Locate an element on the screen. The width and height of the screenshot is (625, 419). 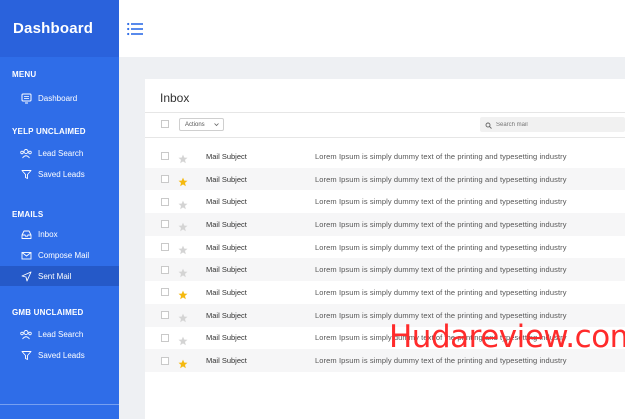
send-icon is located at coordinates (26, 276).